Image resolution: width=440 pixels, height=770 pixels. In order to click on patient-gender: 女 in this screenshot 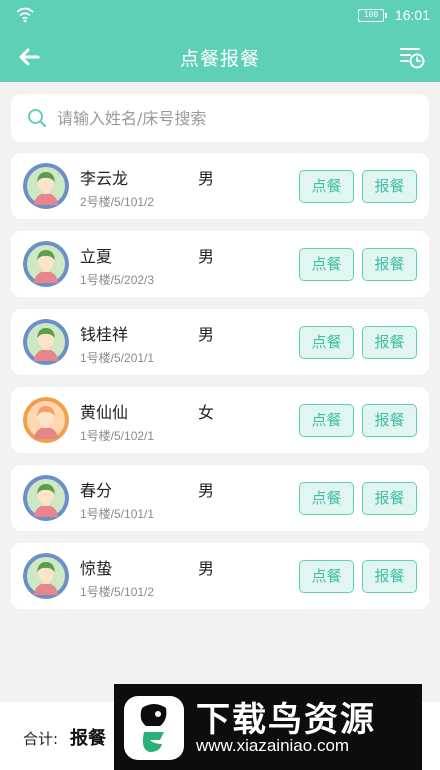, I will do `click(206, 412)`.